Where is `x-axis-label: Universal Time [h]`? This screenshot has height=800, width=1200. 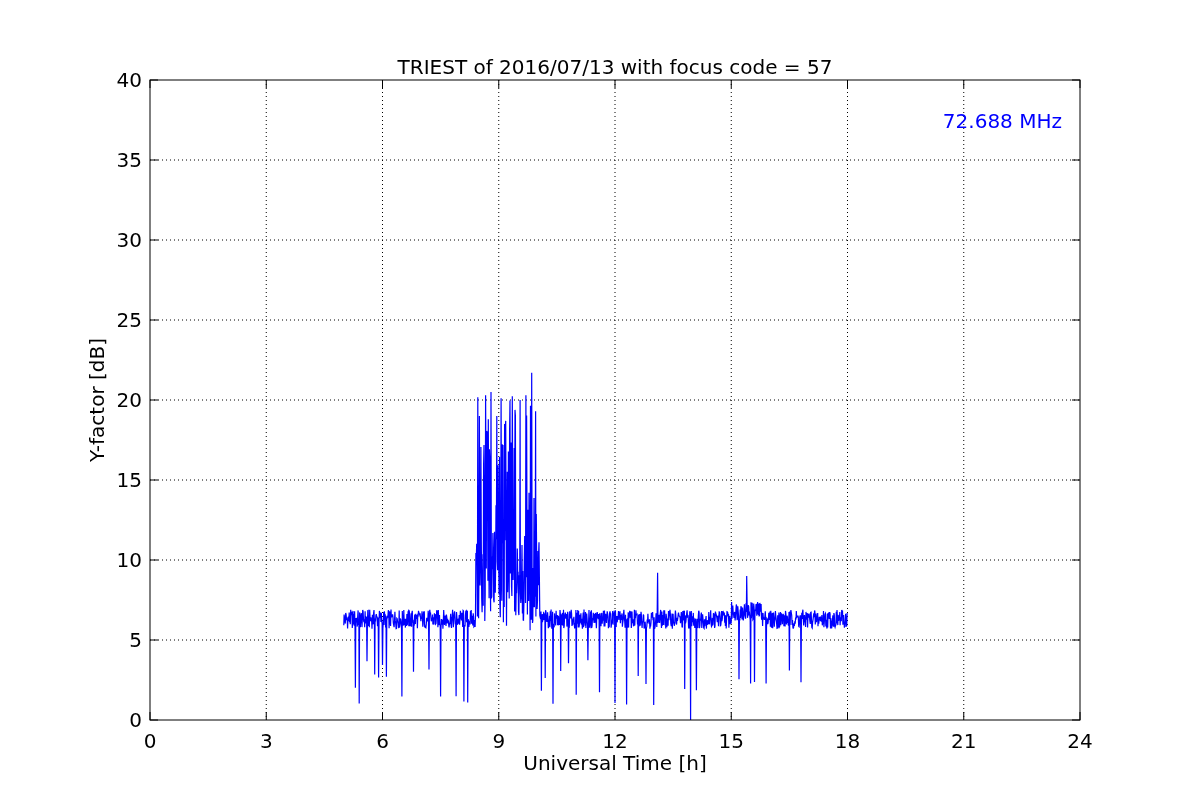
x-axis-label: Universal Time [h] is located at coordinates (615, 763).